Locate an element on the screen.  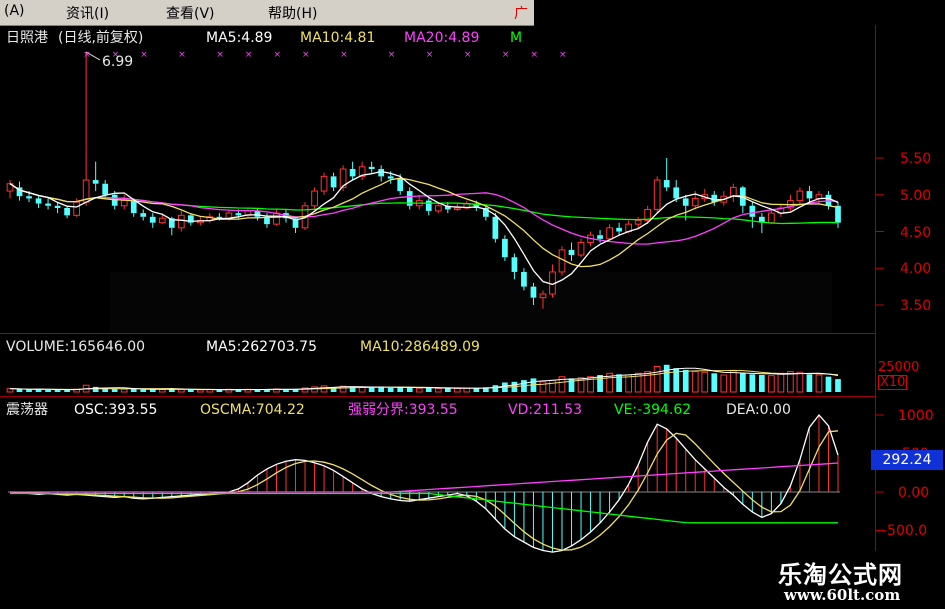
volume-ma5-label: MA5:262703.75 is located at coordinates (261, 347).